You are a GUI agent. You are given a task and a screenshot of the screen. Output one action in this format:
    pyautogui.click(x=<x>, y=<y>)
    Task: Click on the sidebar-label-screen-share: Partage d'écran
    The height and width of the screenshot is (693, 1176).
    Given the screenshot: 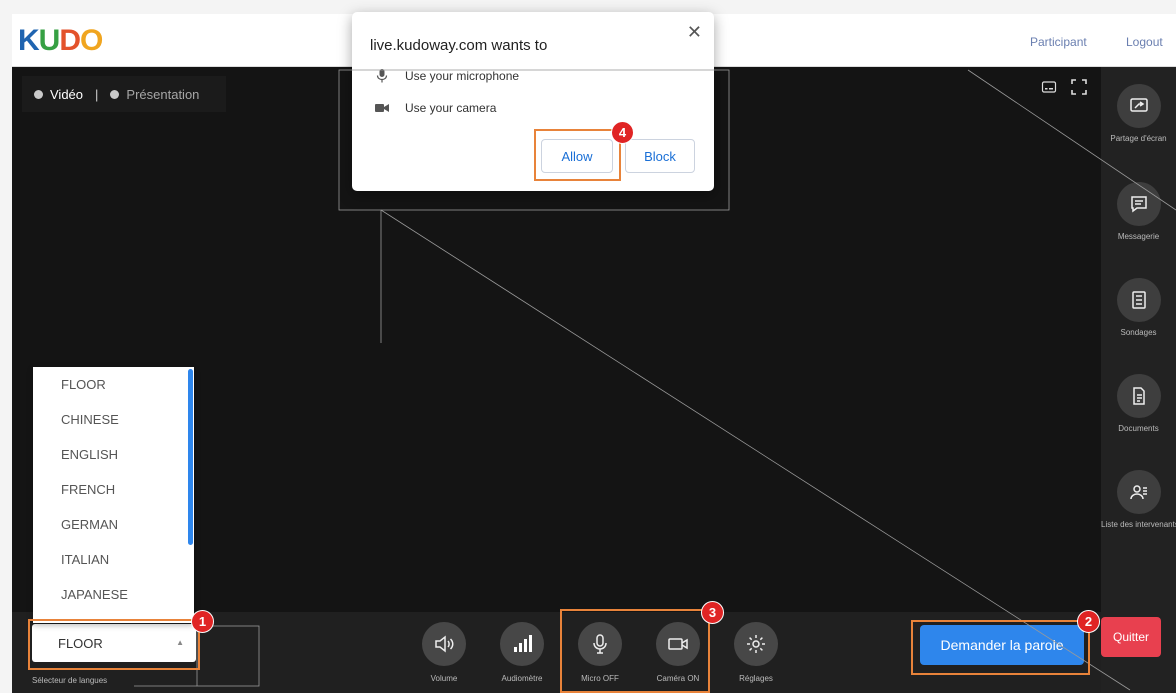 What is the action you would take?
    pyautogui.click(x=1138, y=138)
    